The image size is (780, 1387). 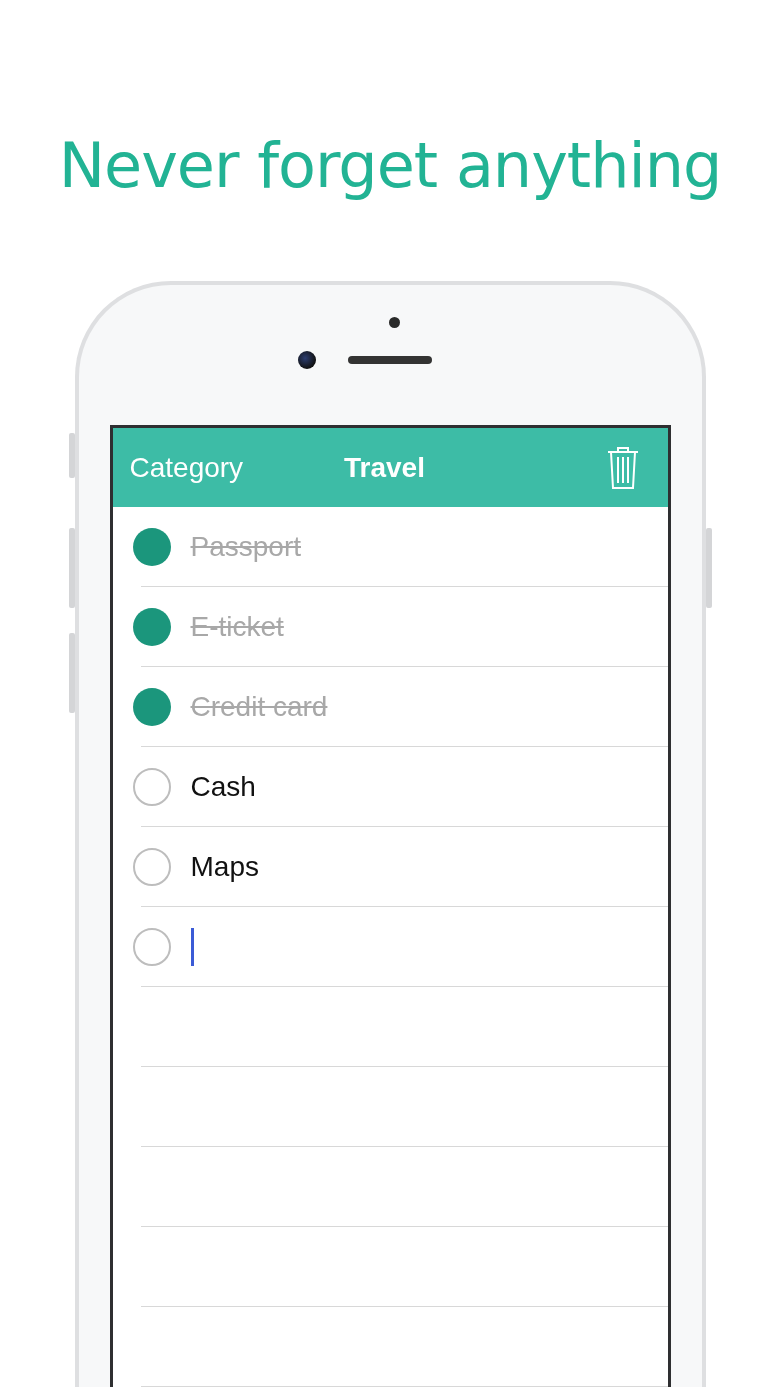 I want to click on item-text: Maps, so click(x=224, y=867).